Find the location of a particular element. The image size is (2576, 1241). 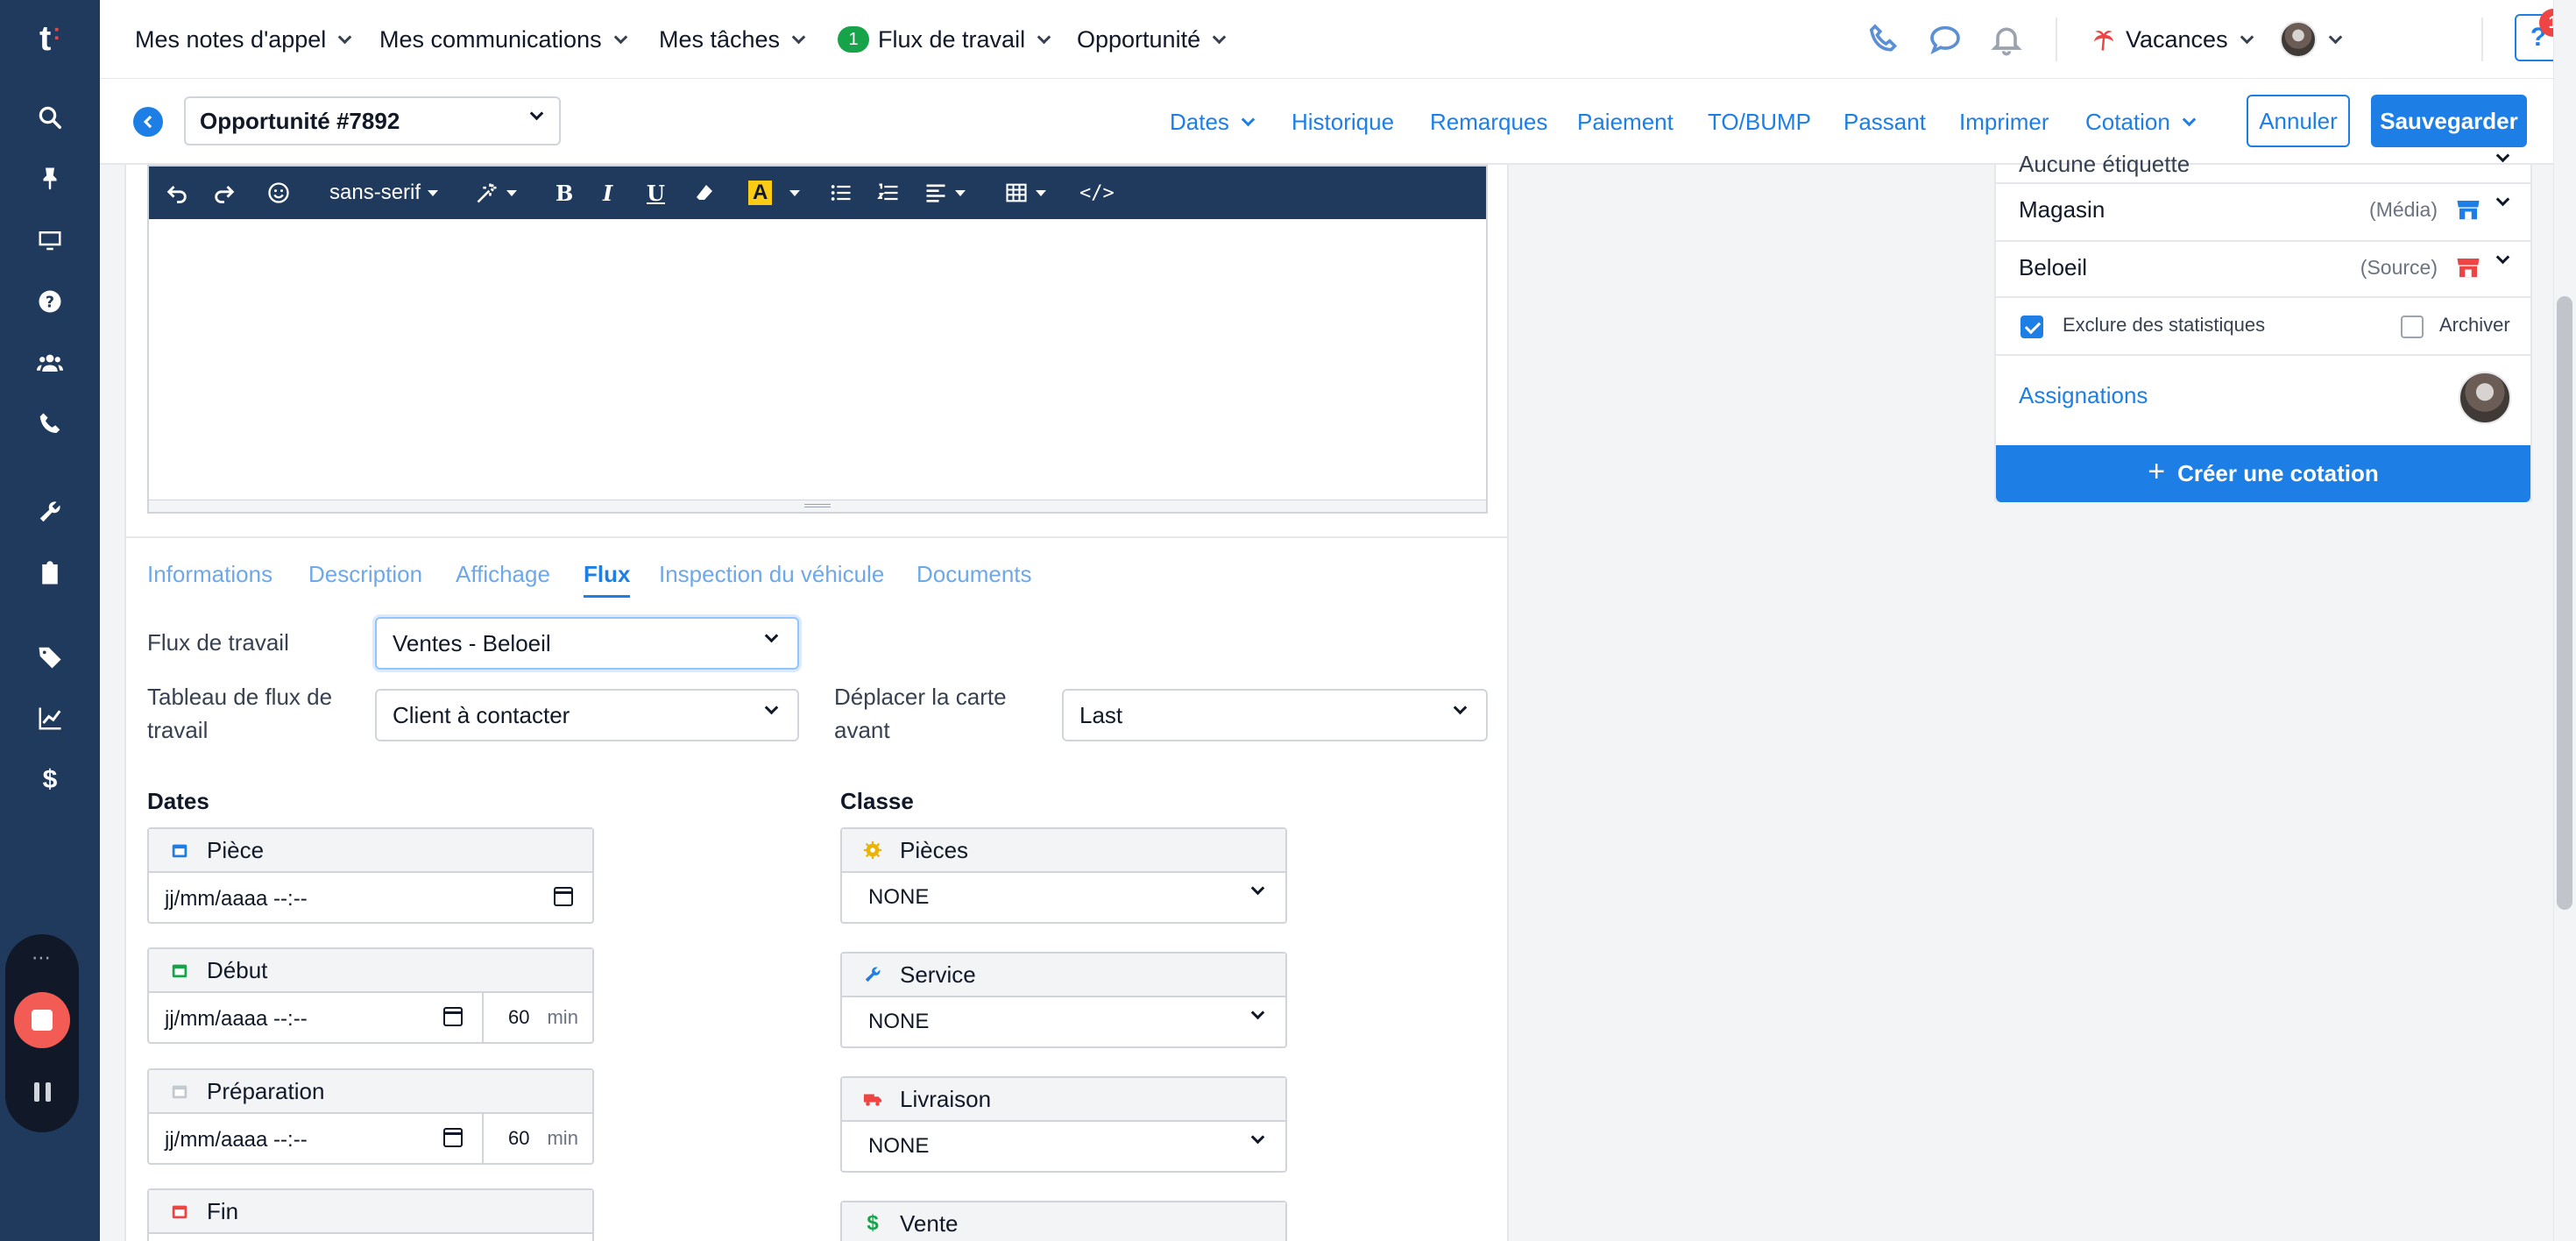

save-button: Sauvegarder is located at coordinates (2449, 121).